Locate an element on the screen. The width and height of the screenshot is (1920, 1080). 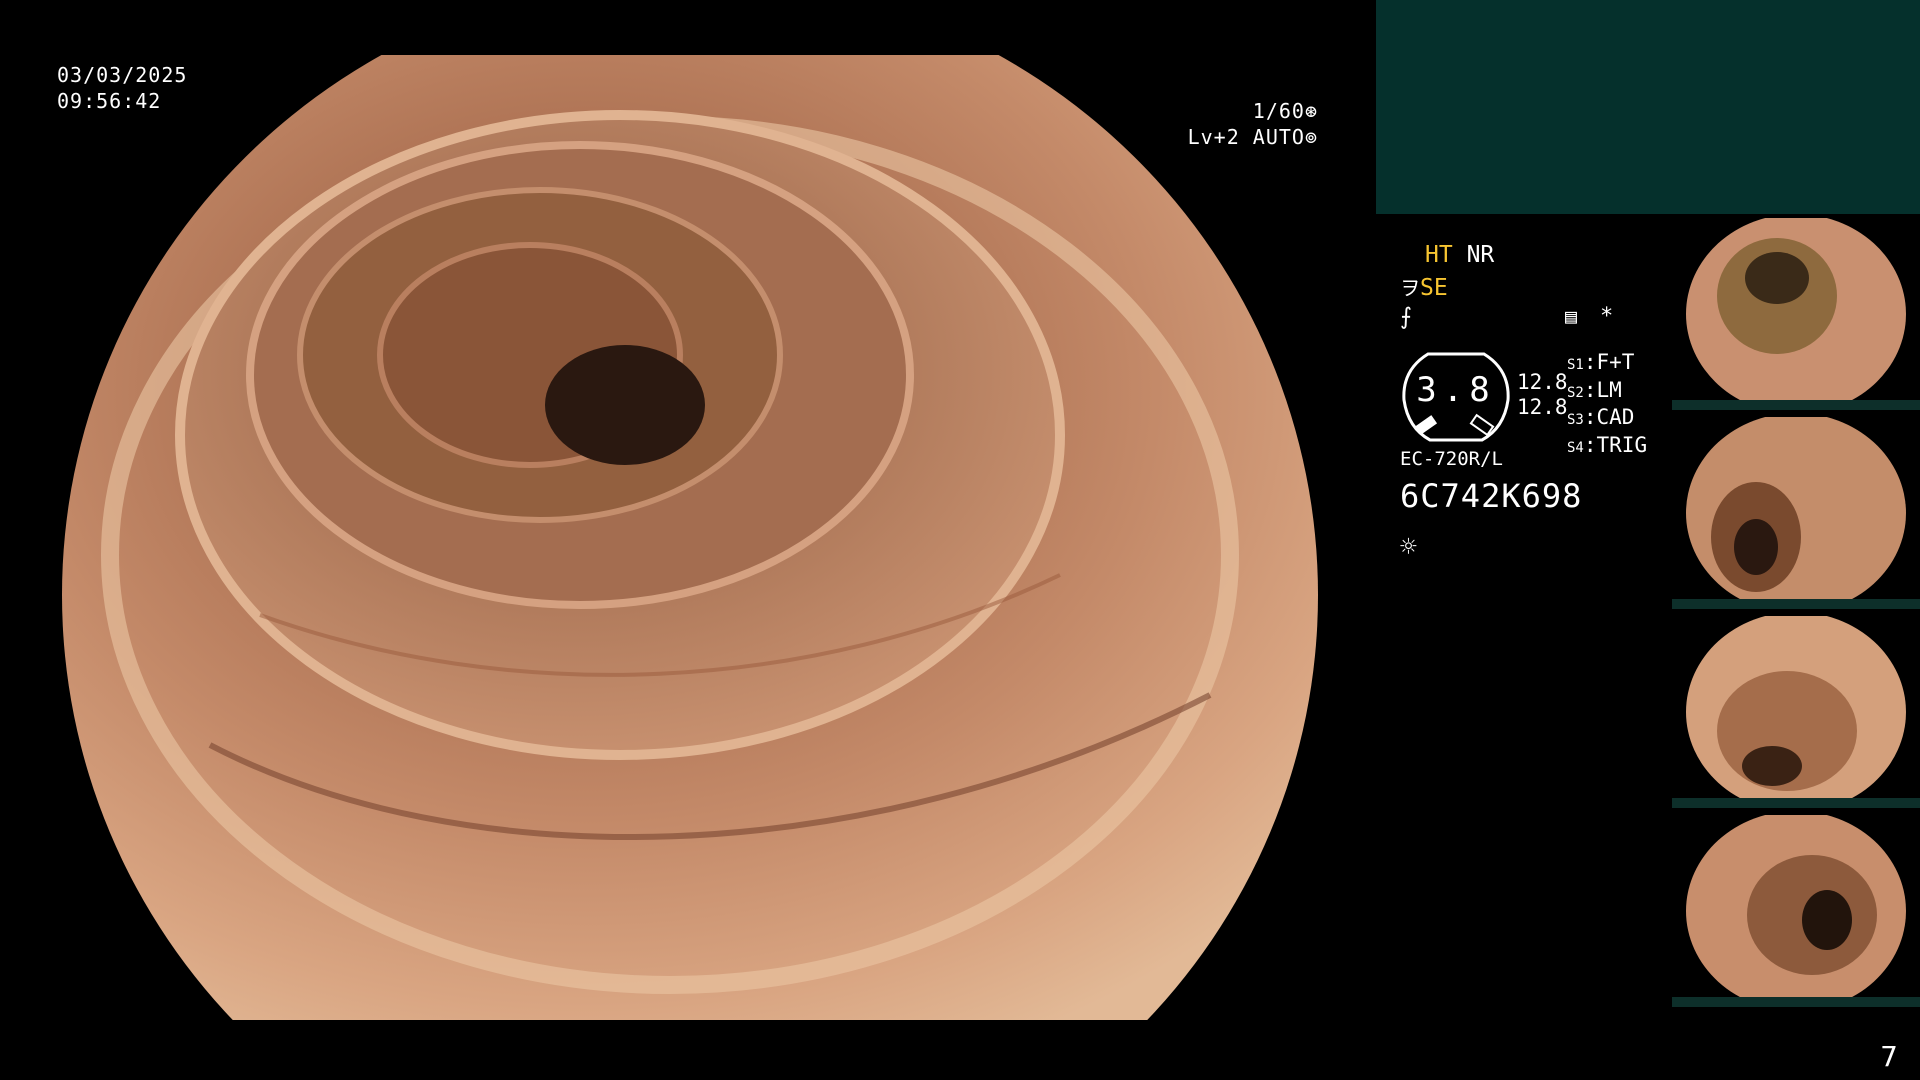
date-text: 03/03/2025 is located at coordinates (122, 75).